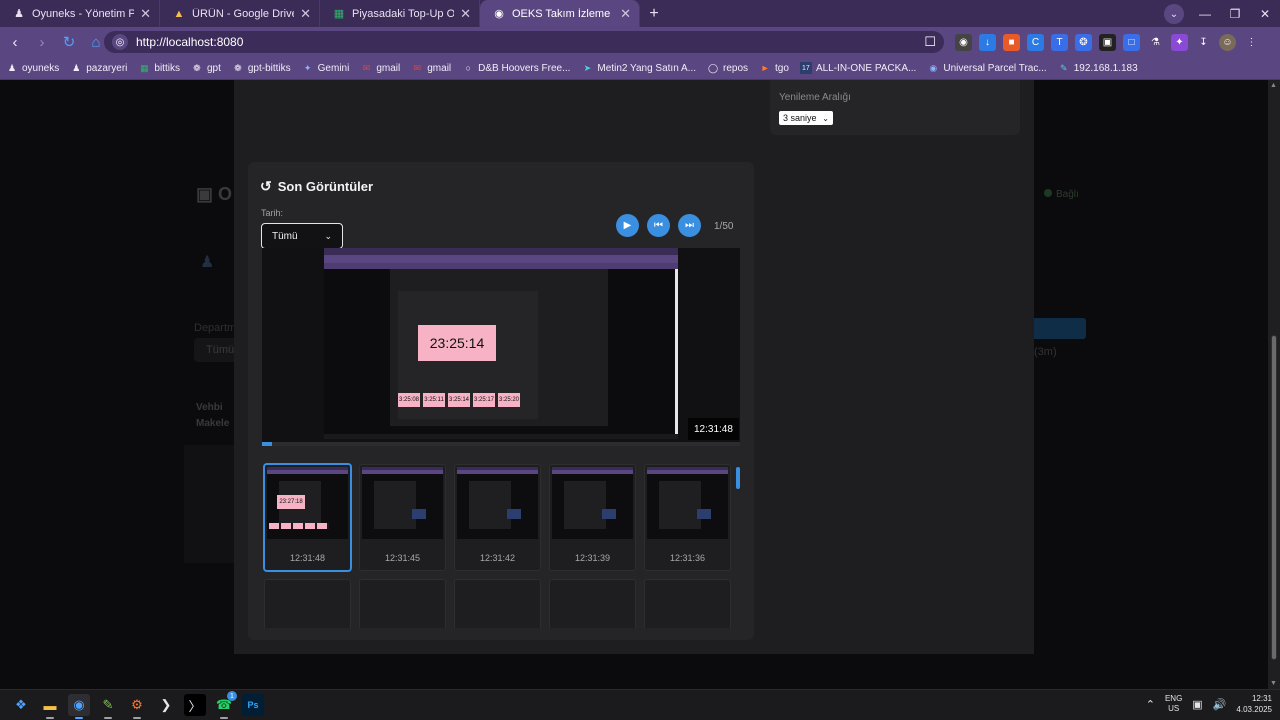  Describe the element at coordinates (1150, 704) in the screenshot. I see `chevron-up-icon: ⌃` at that location.